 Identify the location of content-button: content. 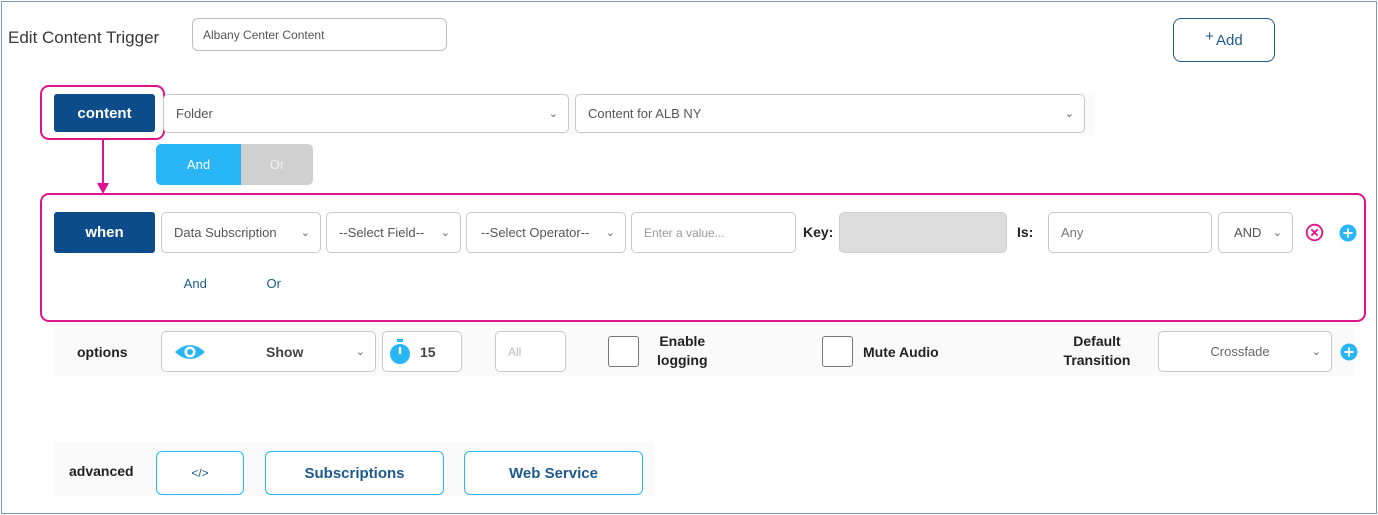
(104, 113).